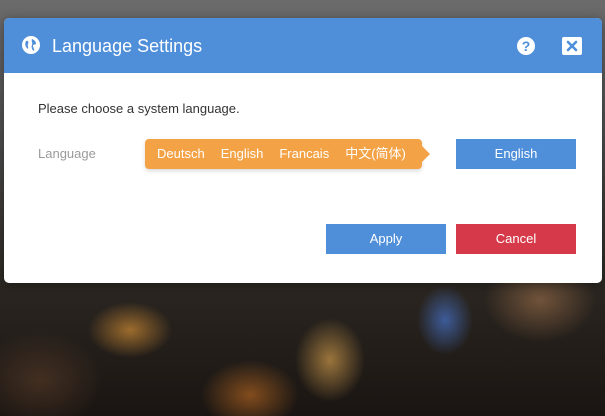 The height and width of the screenshot is (416, 605). What do you see at coordinates (386, 239) in the screenshot?
I see `apply-button: Apply` at bounding box center [386, 239].